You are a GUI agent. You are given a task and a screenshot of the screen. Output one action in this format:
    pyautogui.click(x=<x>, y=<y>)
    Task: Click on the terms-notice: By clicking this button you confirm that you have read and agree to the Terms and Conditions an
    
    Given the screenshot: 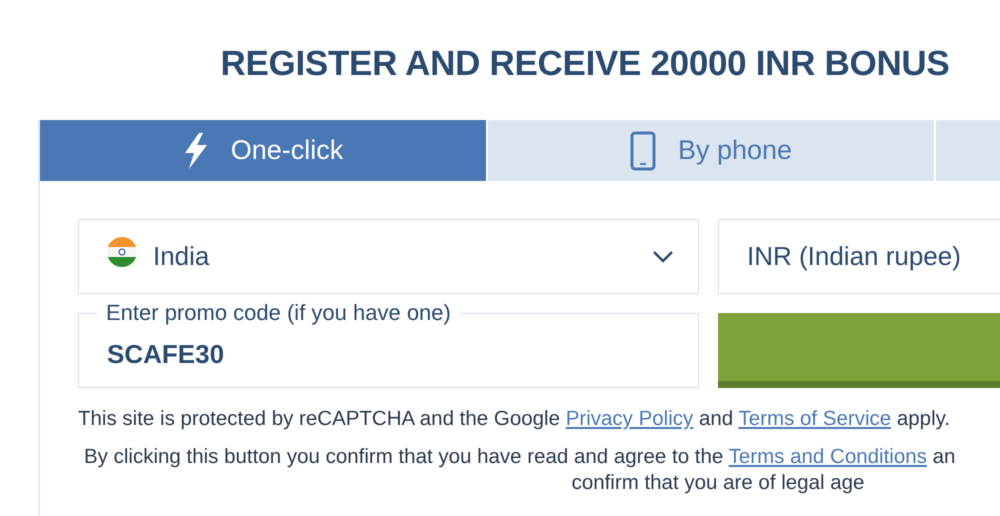 What is the action you would take?
    pyautogui.click(x=520, y=457)
    